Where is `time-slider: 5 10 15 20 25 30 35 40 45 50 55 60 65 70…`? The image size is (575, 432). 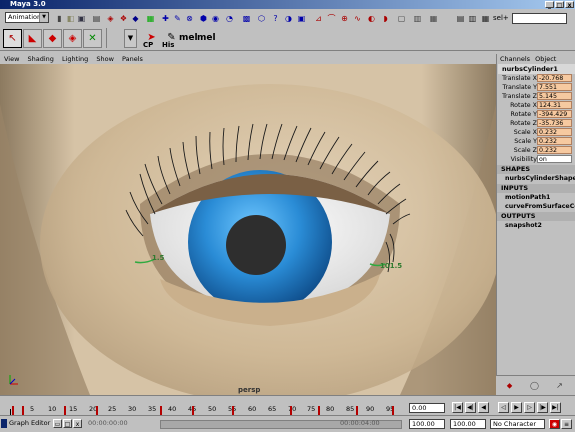 time-slider: 5 10 15 20 25 30 35 40 45 50 55 60 65 70… is located at coordinates (248, 405).